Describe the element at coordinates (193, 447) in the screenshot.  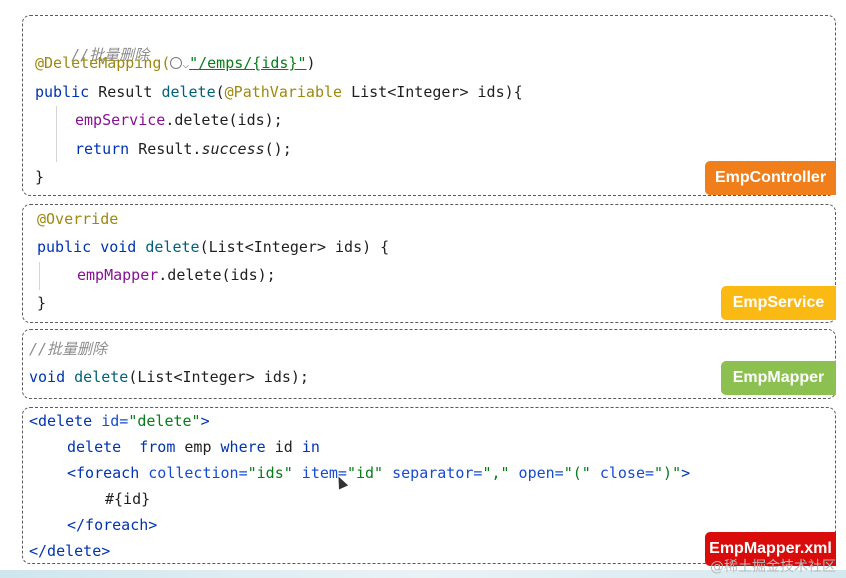
I see `xml-line-sql: delete from emp where id in` at that location.